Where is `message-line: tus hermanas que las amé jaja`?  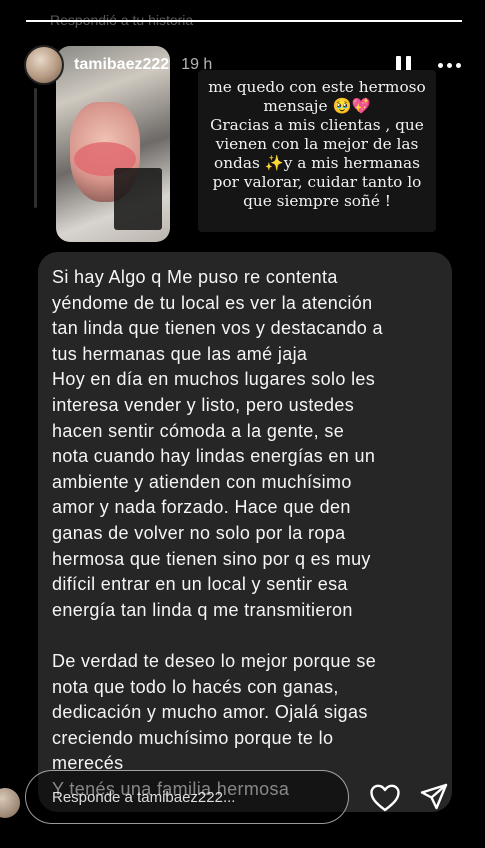 message-line: tus hermanas que las amé jaja is located at coordinates (180, 353).